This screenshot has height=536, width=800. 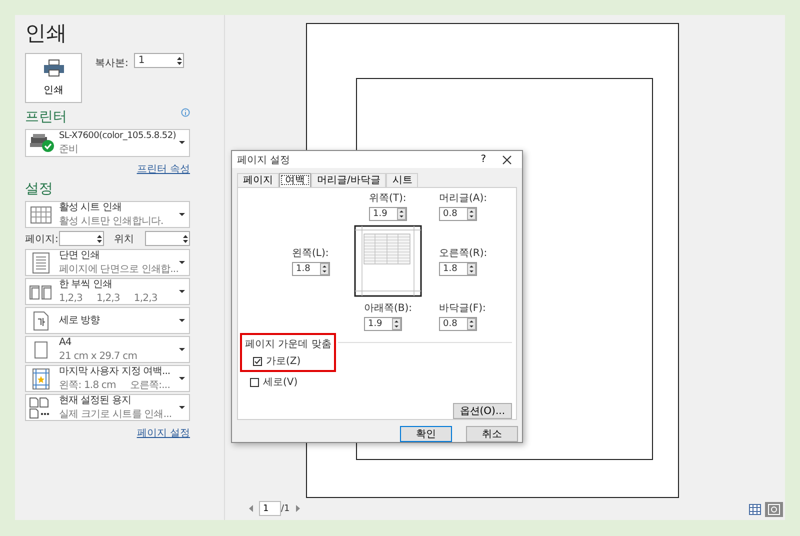 I want to click on page-setup-link: 페이지 설정, so click(x=163, y=433).